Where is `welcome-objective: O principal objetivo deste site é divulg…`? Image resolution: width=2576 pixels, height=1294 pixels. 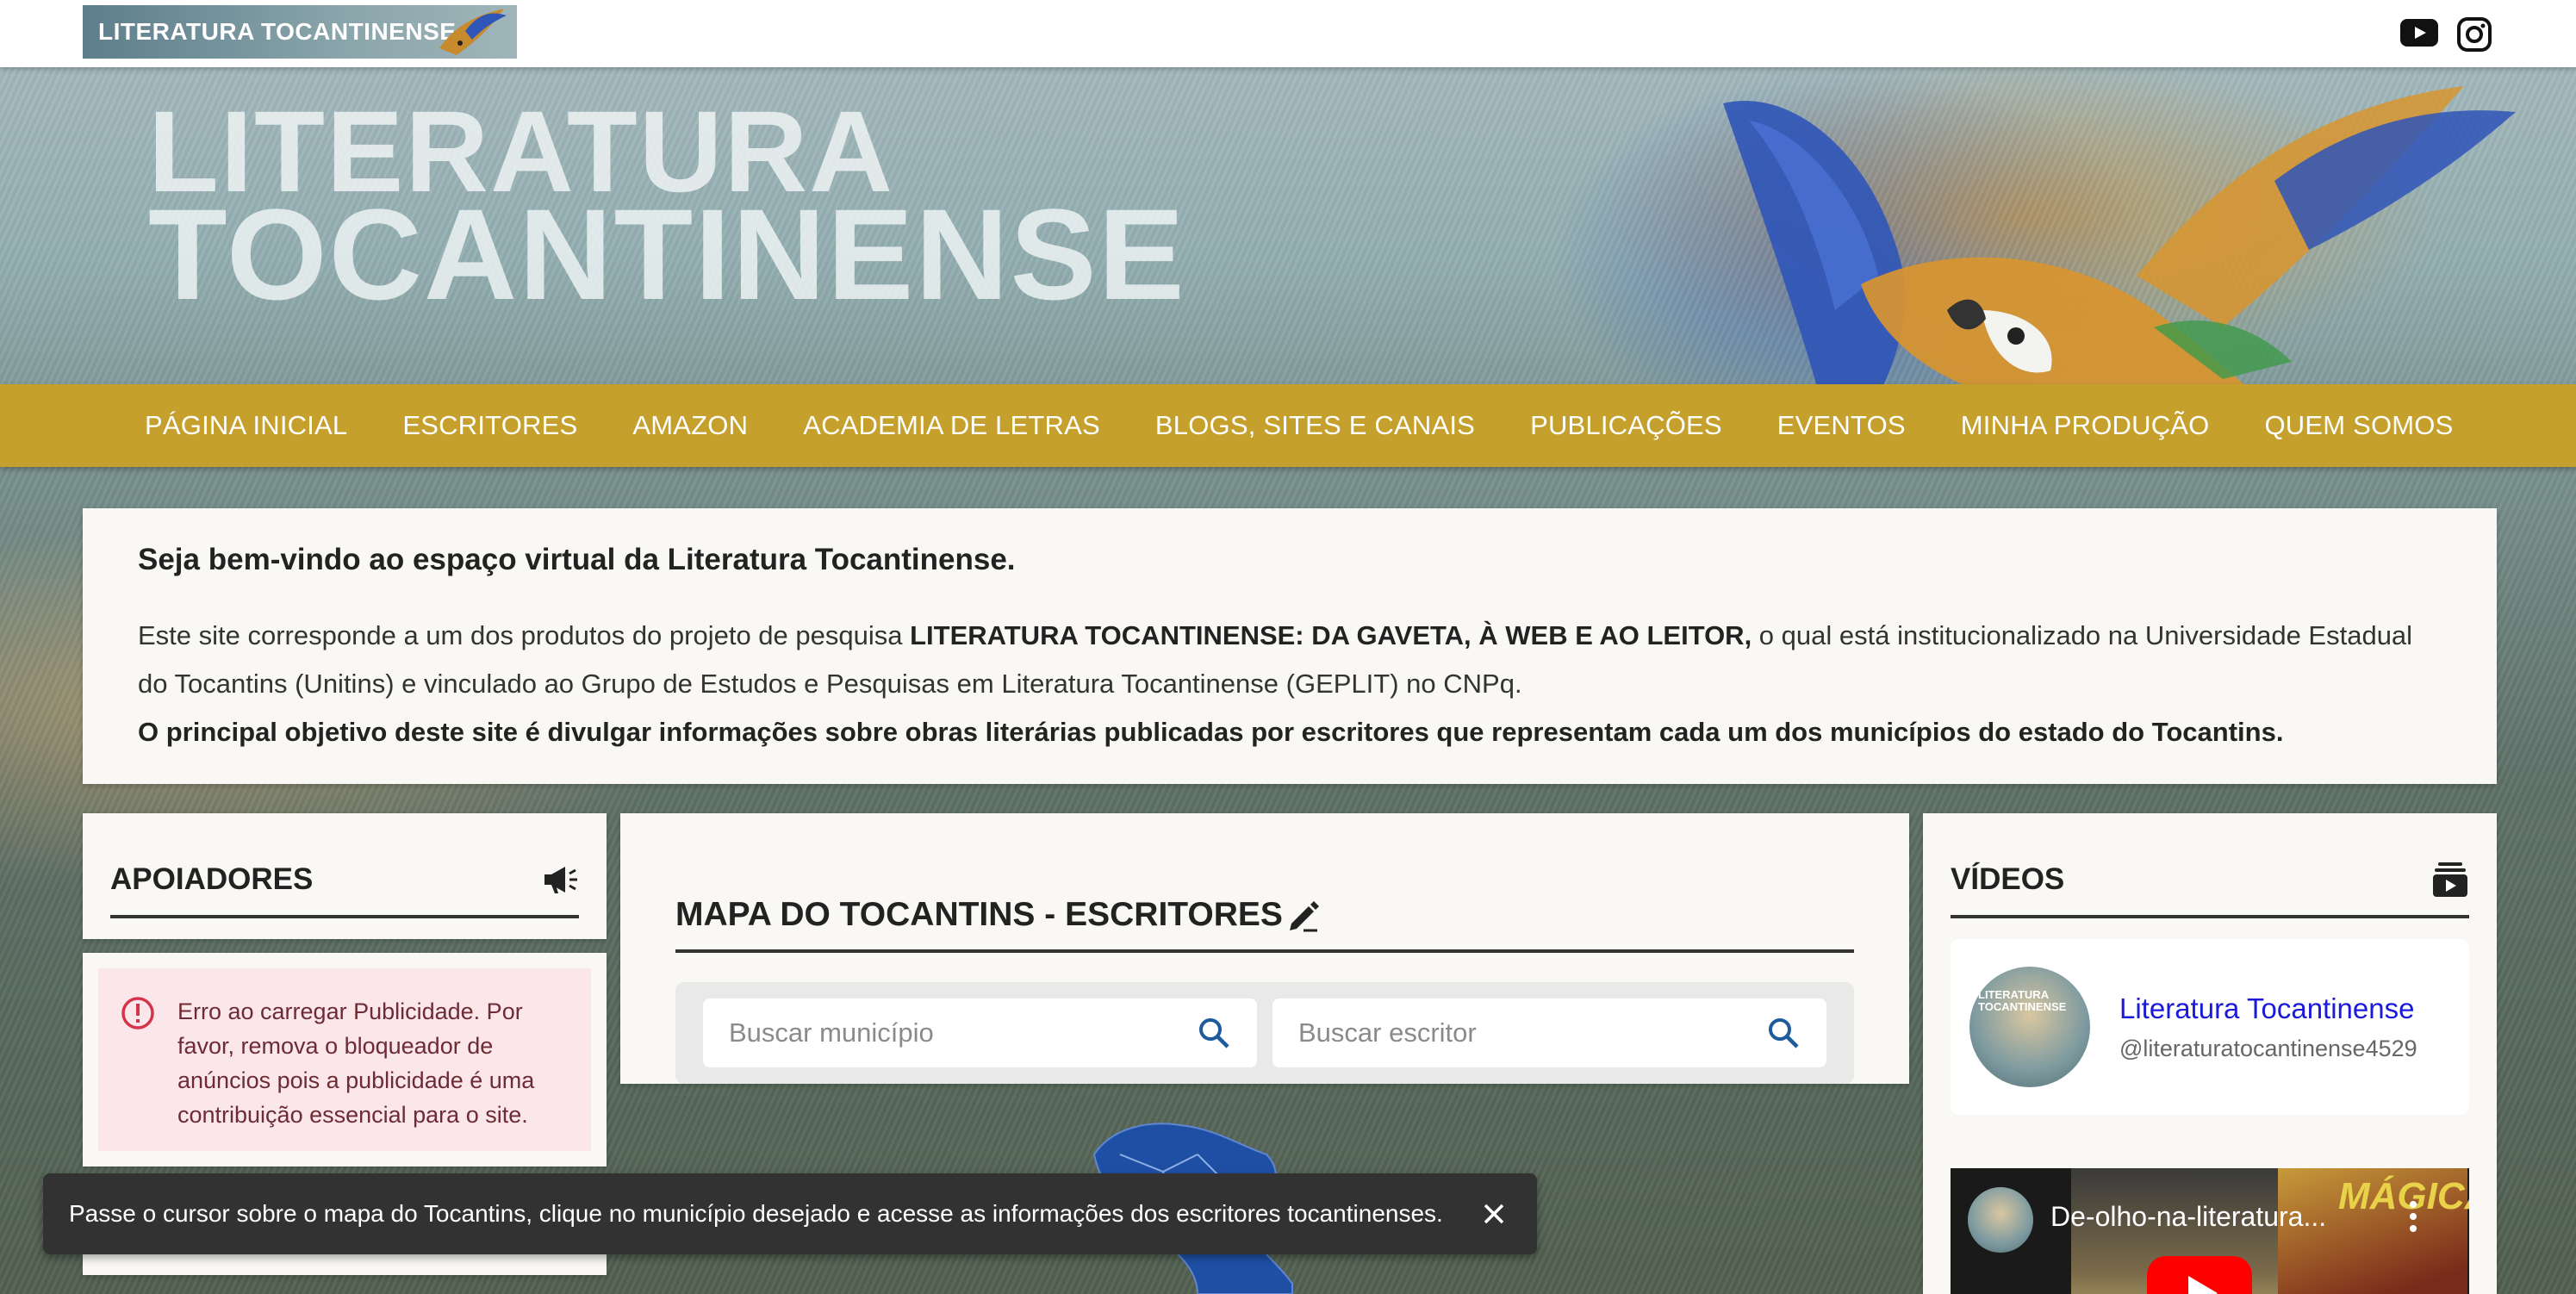 welcome-objective: O principal objetivo deste site é divulg… is located at coordinates (1211, 732).